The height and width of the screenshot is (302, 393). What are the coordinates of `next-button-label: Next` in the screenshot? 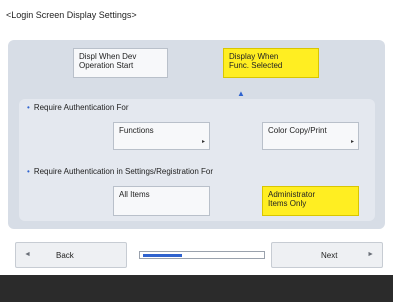 It's located at (329, 255).